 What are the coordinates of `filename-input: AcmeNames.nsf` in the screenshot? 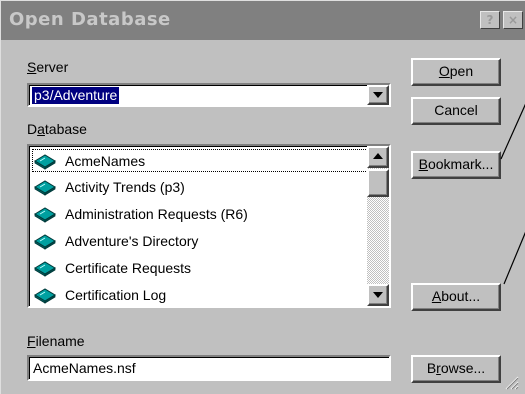 It's located at (209, 368).